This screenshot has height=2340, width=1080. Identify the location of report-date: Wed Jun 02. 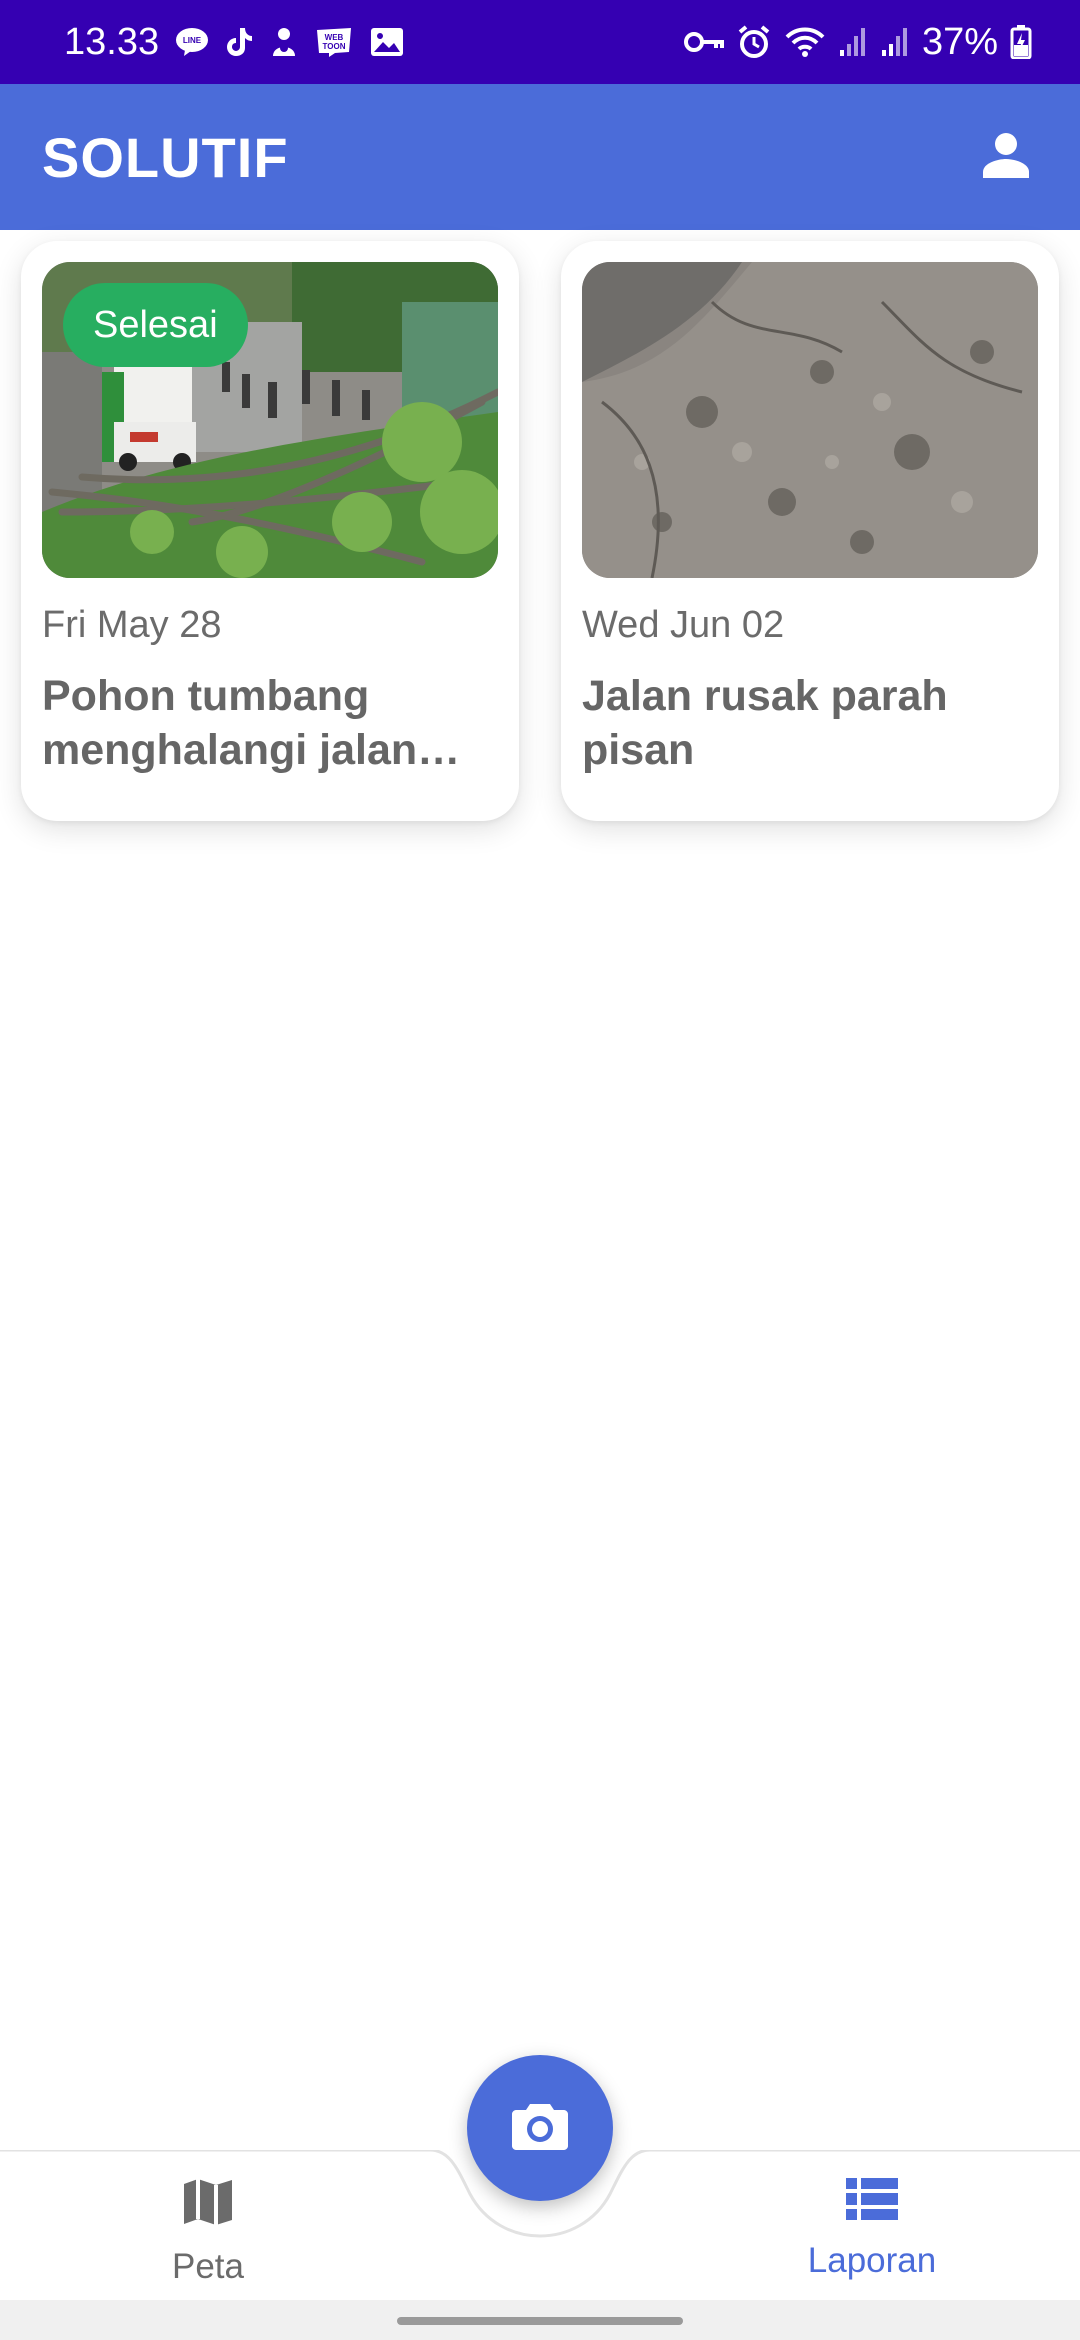
(683, 625).